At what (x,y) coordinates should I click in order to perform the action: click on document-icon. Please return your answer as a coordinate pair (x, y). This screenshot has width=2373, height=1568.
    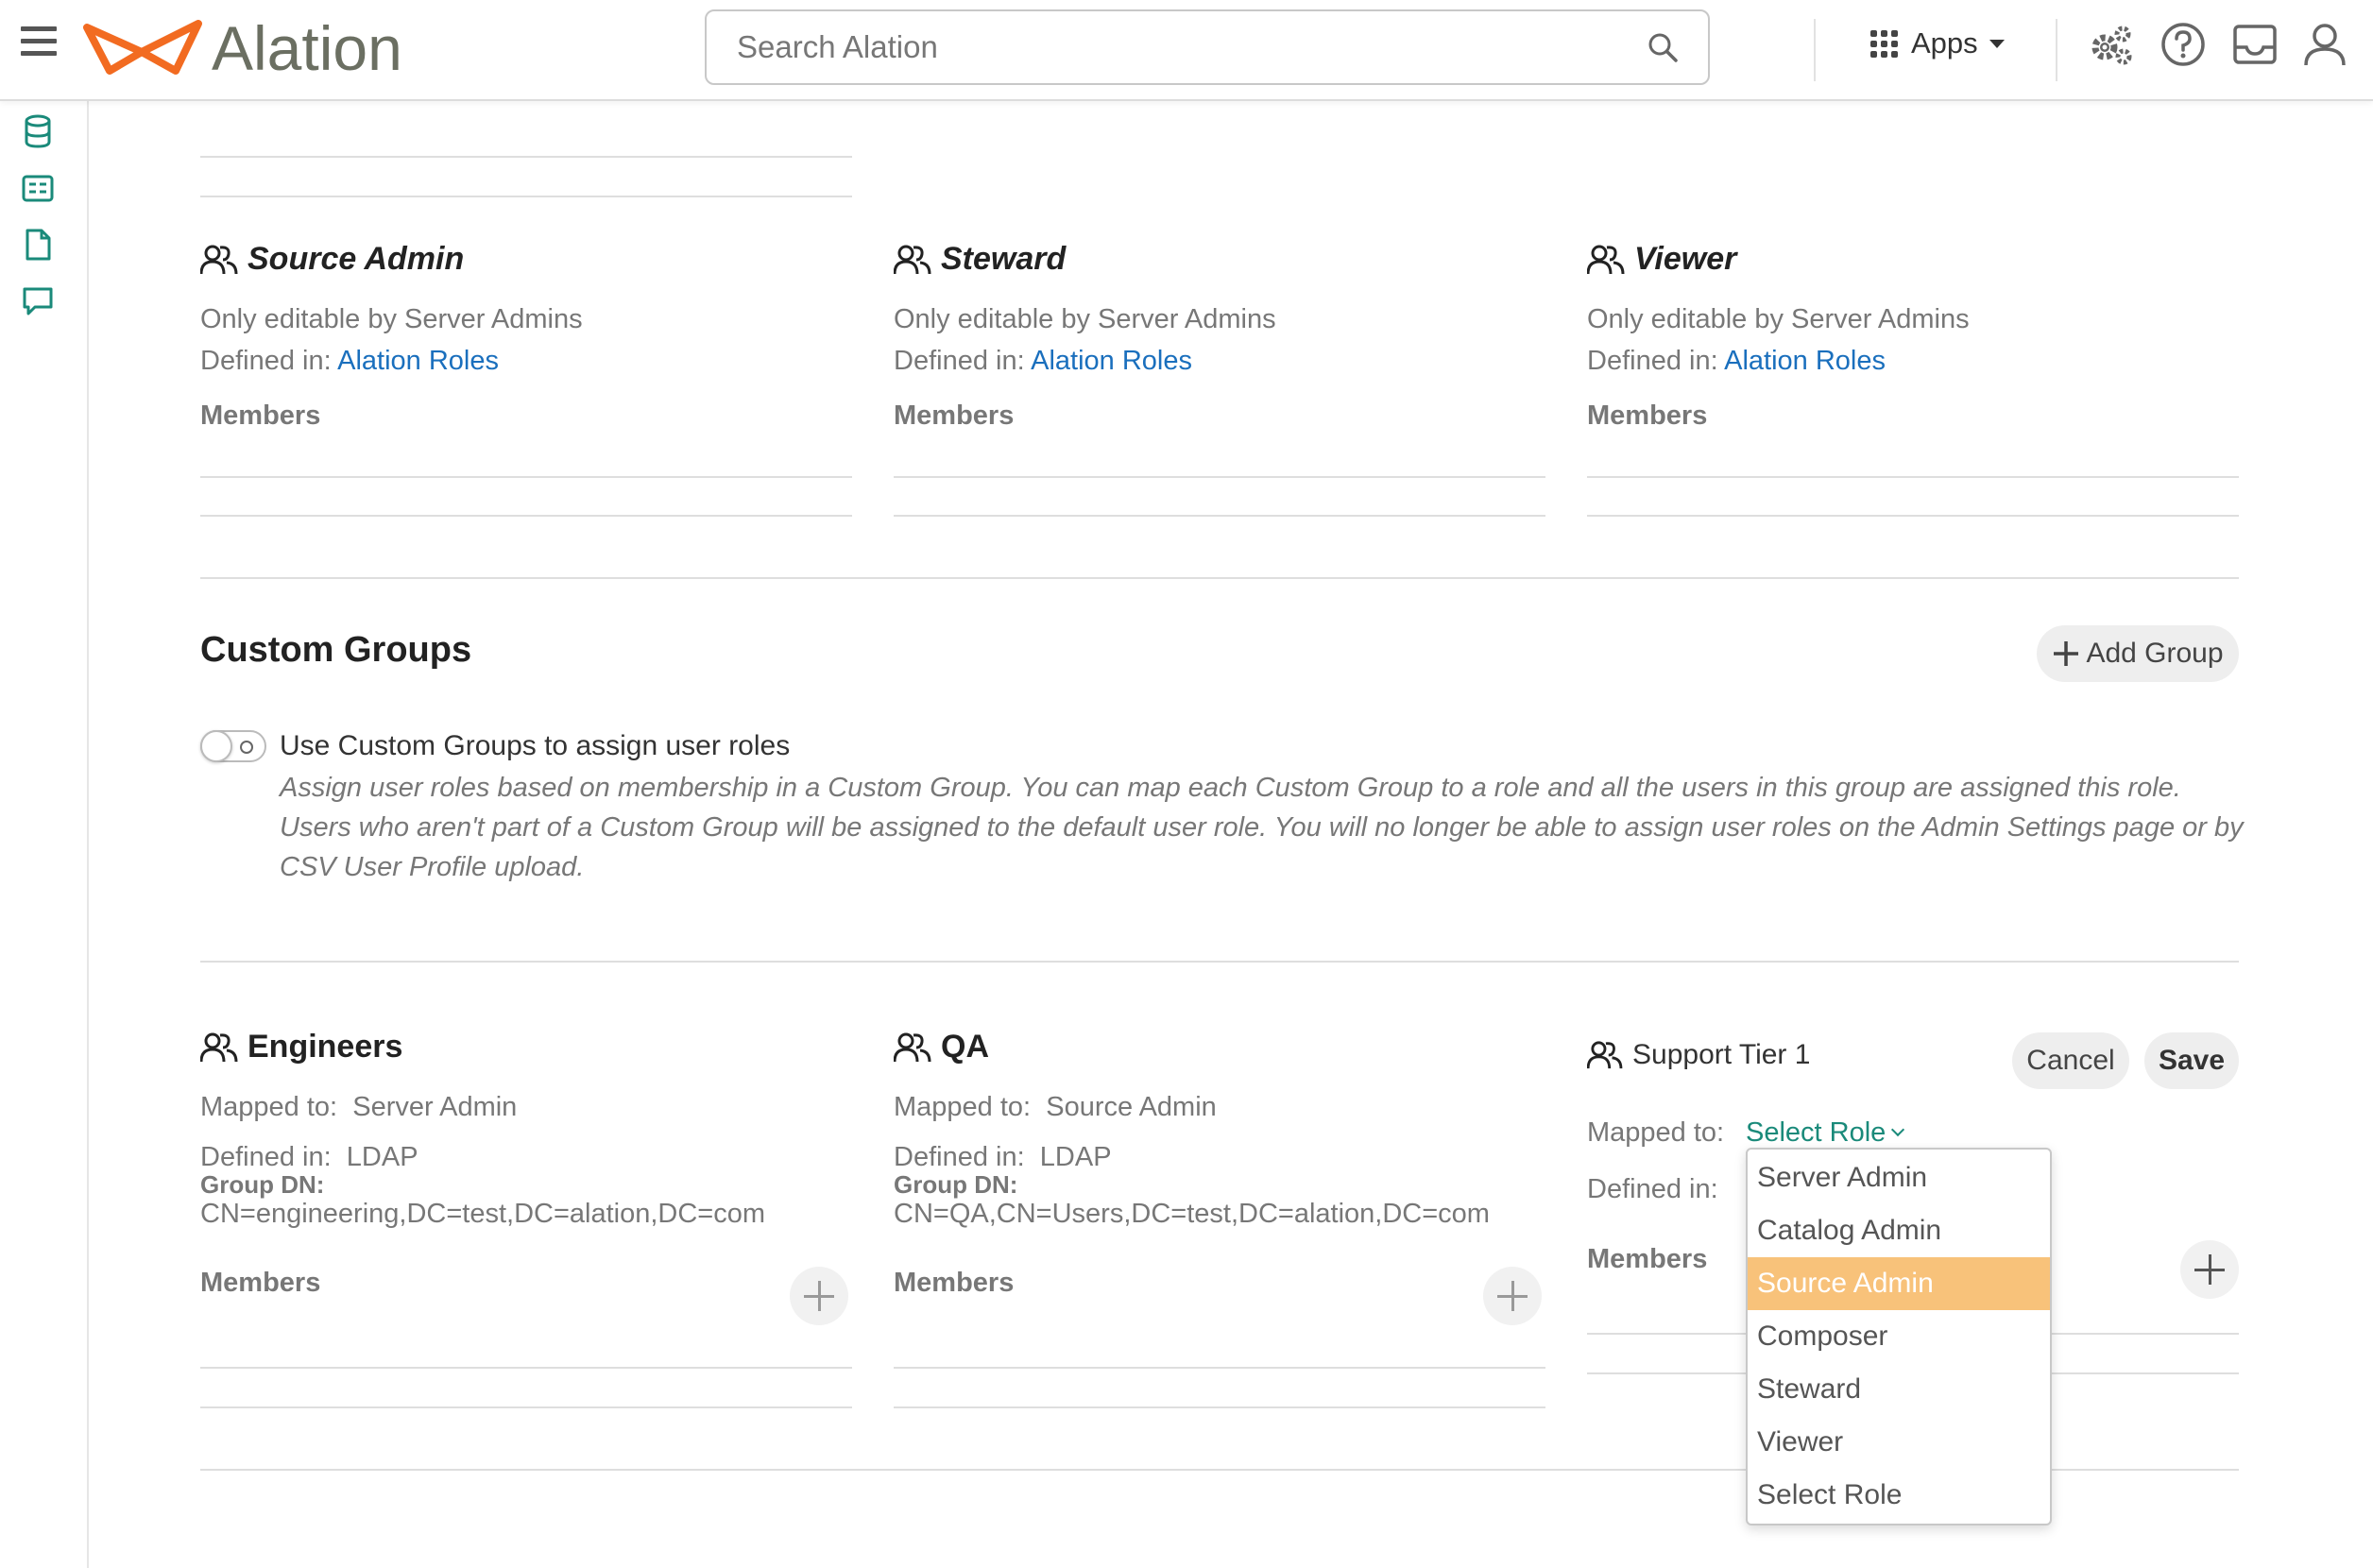
    Looking at the image, I should click on (38, 245).